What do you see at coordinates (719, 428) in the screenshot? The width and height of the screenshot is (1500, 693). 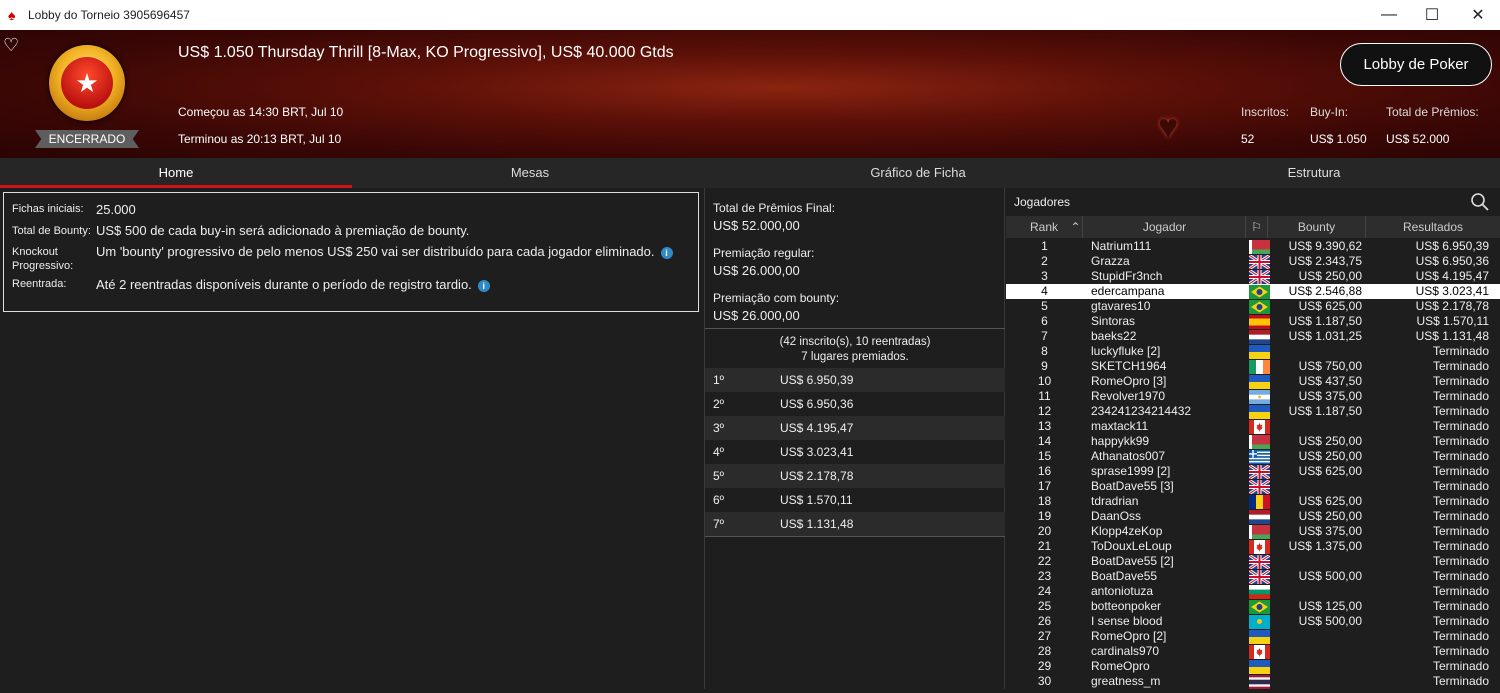 I see `payout-position: 3º` at bounding box center [719, 428].